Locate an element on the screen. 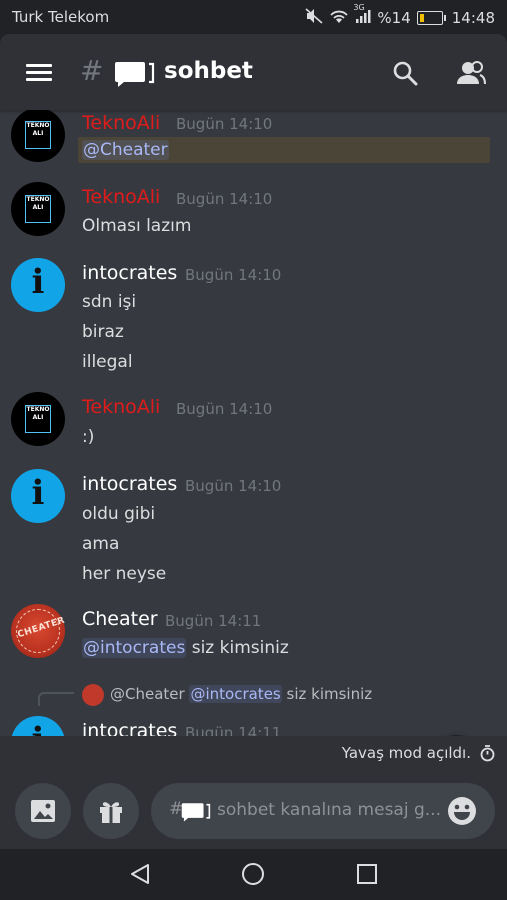 The height and width of the screenshot is (900, 507). network-type: 3G is located at coordinates (359, 7).